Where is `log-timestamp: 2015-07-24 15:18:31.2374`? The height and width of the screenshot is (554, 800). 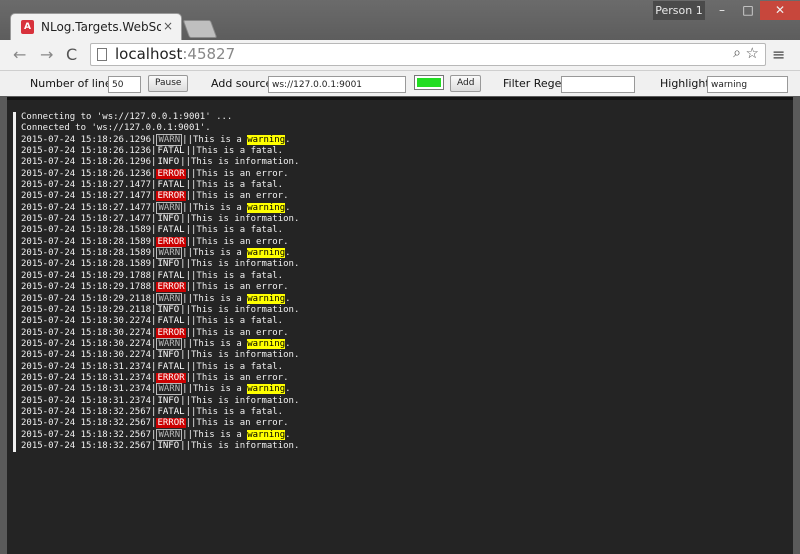 log-timestamp: 2015-07-24 15:18:31.2374 is located at coordinates (86, 377).